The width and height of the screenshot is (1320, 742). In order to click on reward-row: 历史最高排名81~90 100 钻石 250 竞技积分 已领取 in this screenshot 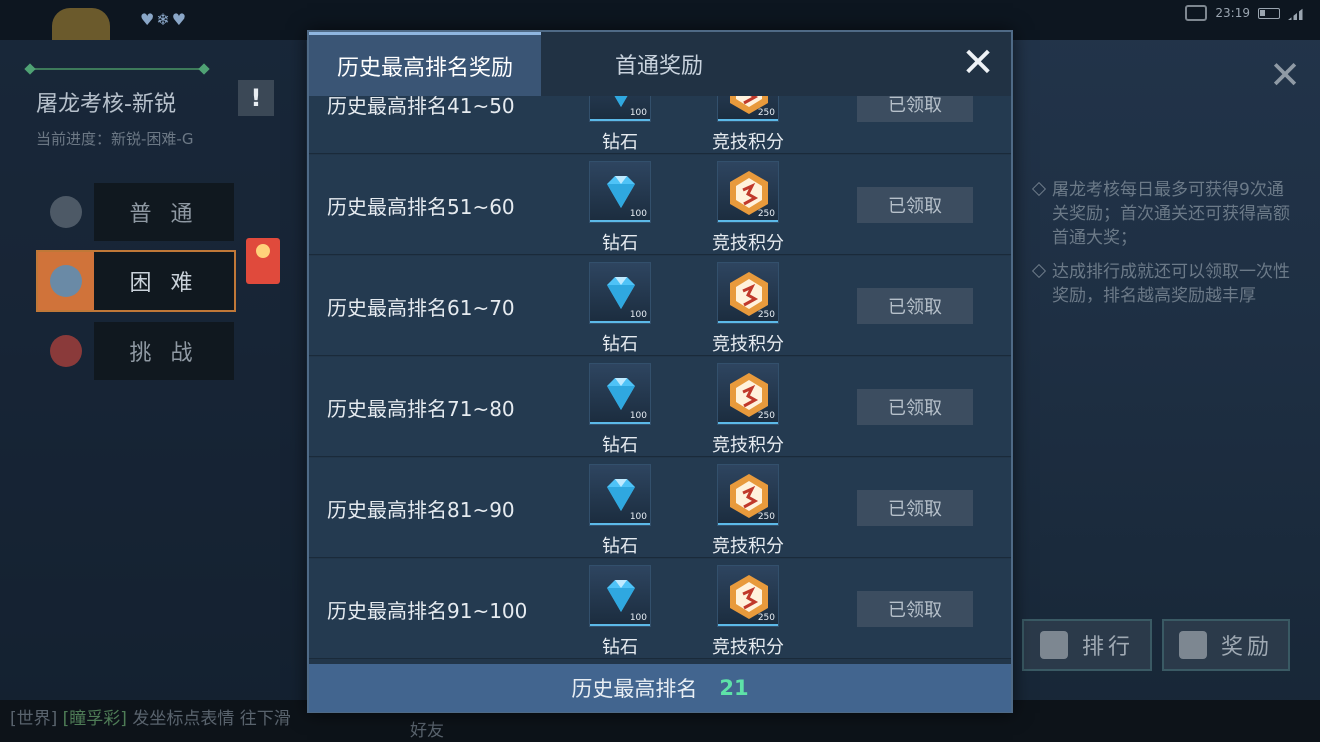, I will do `click(660, 508)`.